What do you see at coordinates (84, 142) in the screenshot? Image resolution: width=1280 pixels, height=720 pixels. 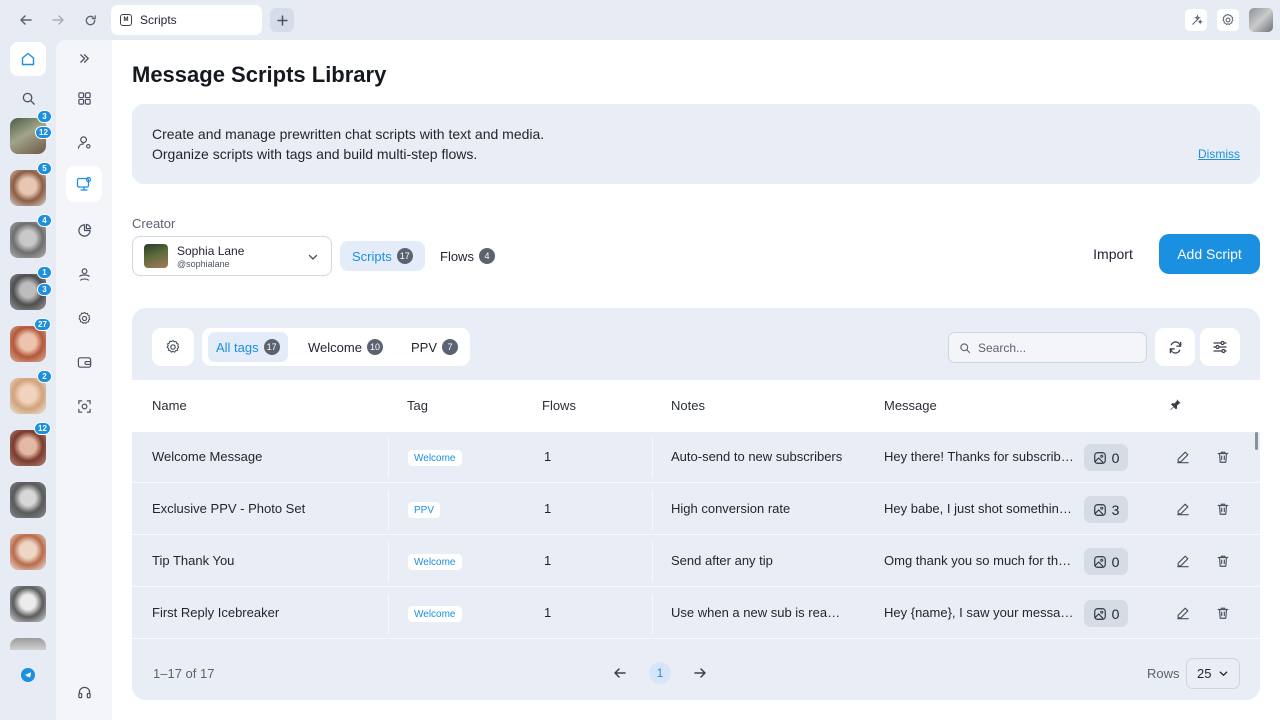 I see `user-settings-icon` at bounding box center [84, 142].